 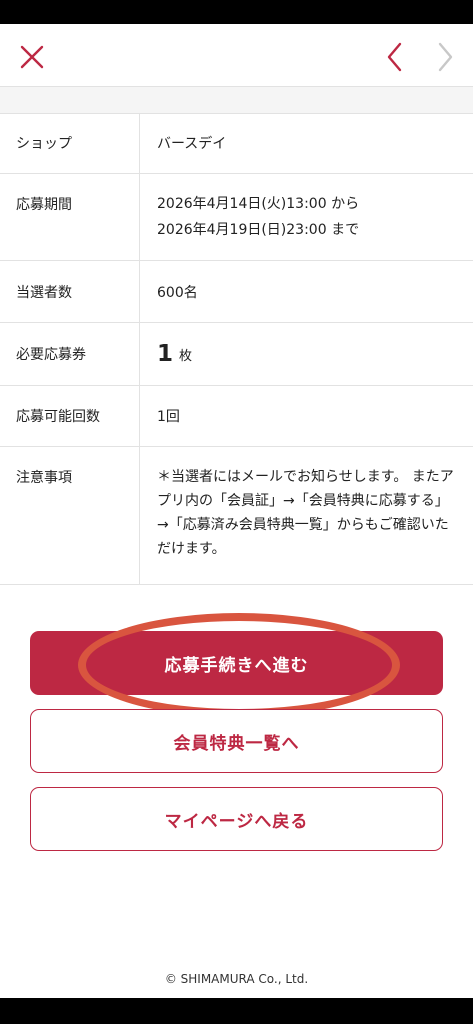 I want to click on back-to-mypage-button: マイページへ戻る, so click(x=236, y=819).